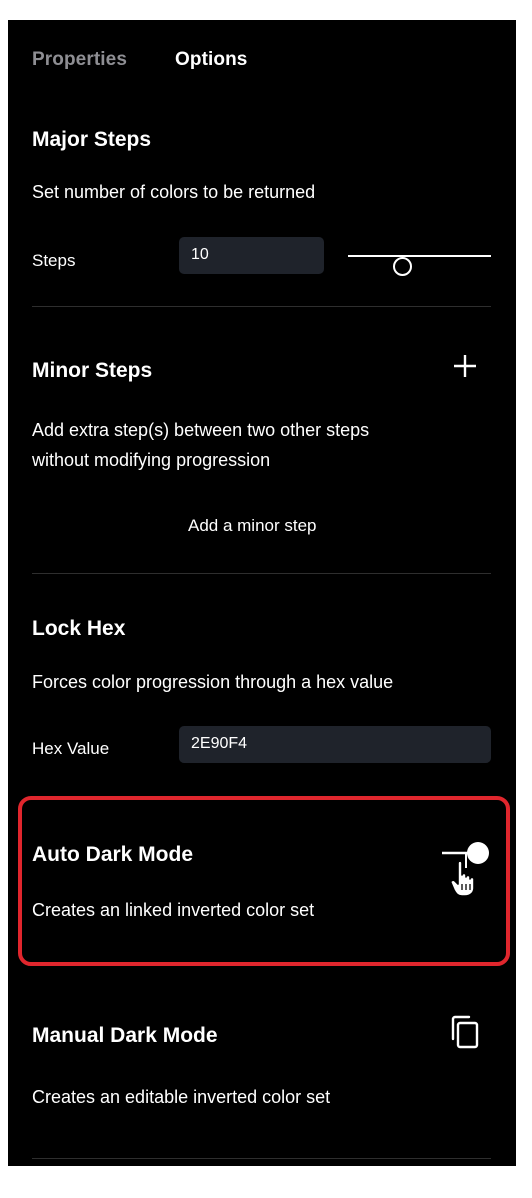  I want to click on add-minor-step-link: Add a minor step, so click(252, 526).